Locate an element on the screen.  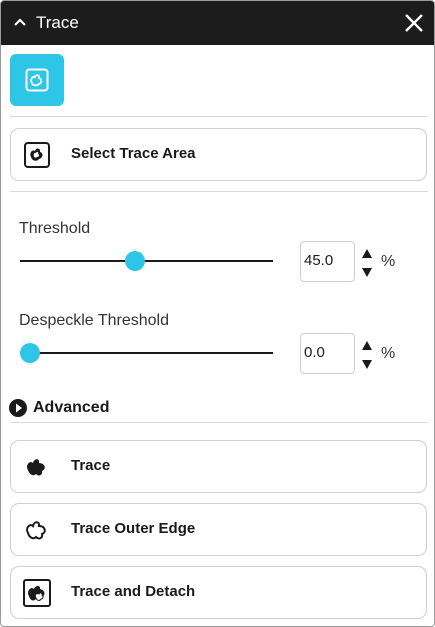
trace-label: Trace is located at coordinates (91, 465).